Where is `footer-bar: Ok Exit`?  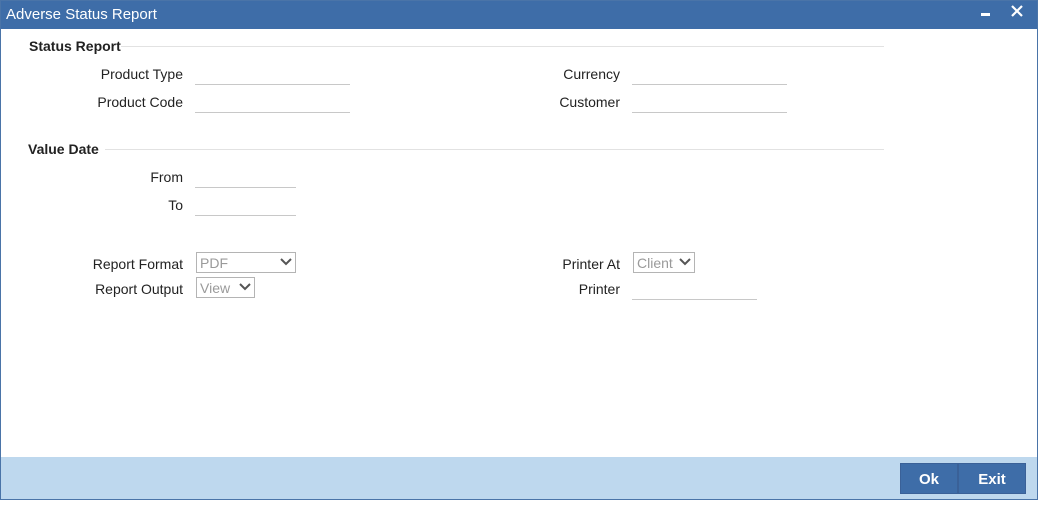 footer-bar: Ok Exit is located at coordinates (519, 478).